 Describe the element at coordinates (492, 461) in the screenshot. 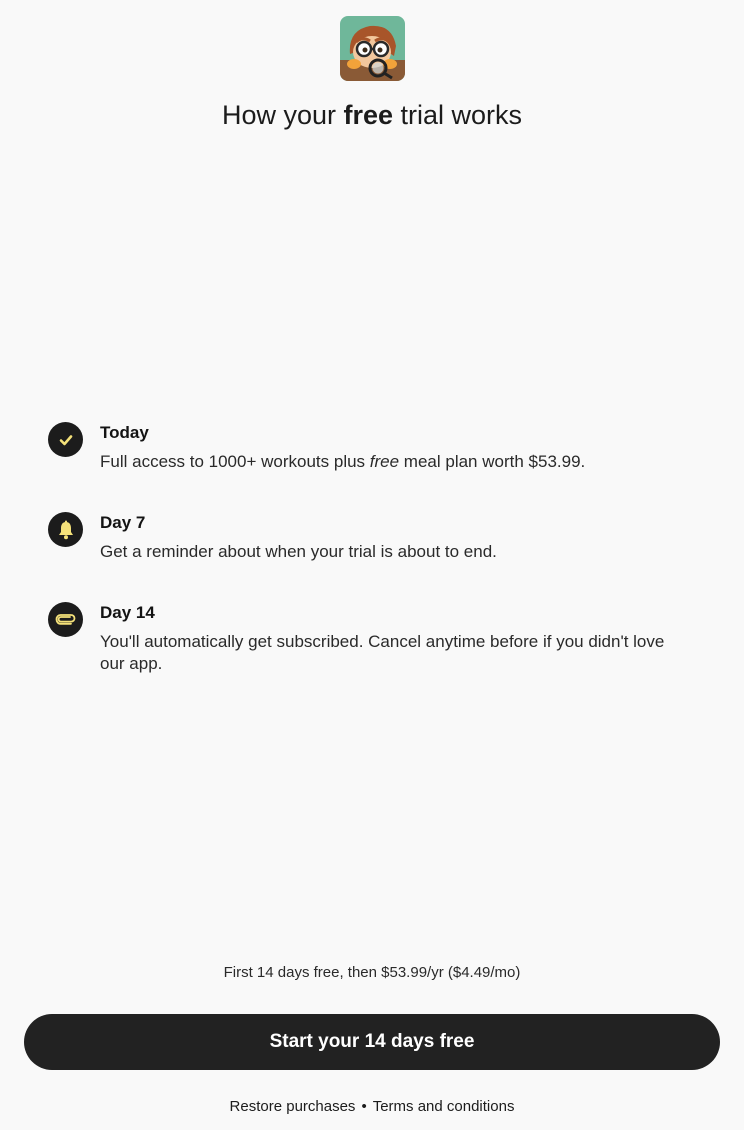

I see `step-description-end: meal plan worth $53.99.` at that location.